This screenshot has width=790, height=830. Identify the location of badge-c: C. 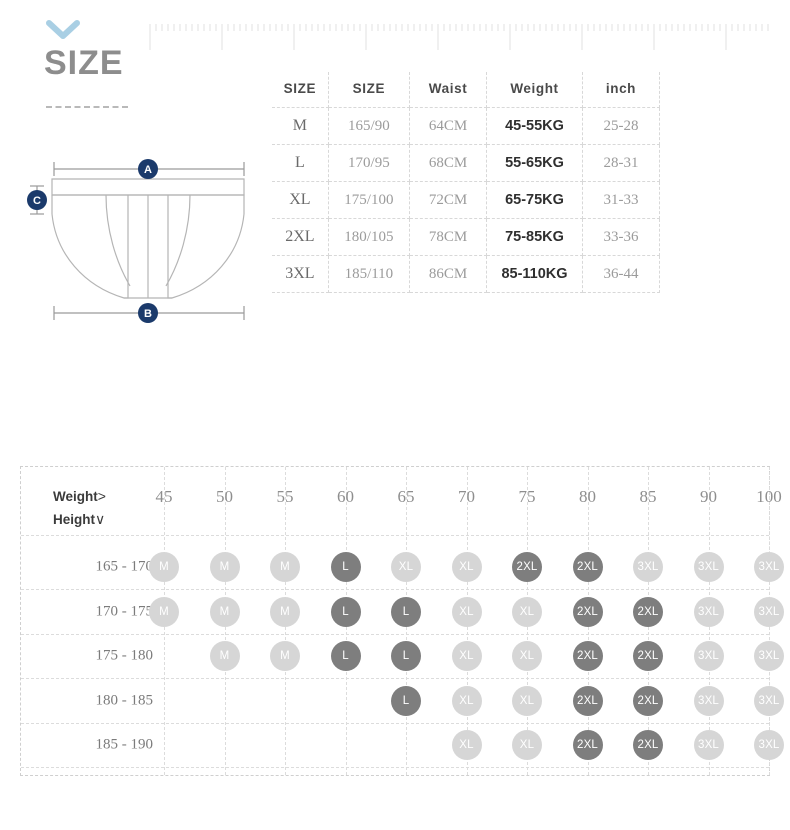
(37, 200).